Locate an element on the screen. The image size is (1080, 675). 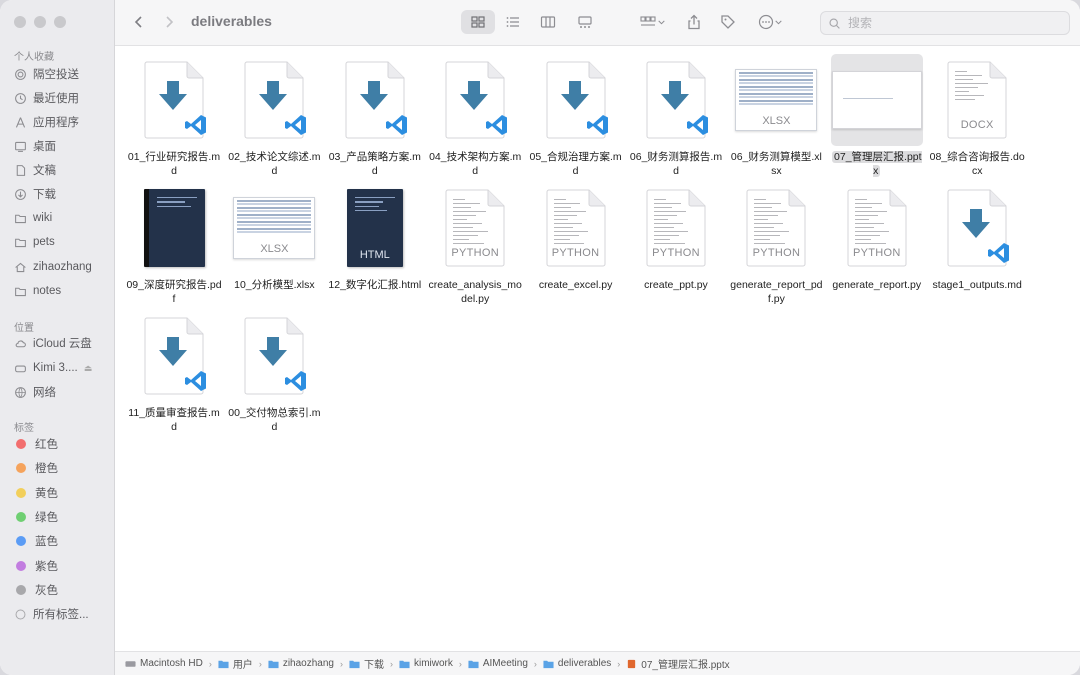
file-item: 01_行业研究报告.md is located at coordinates (174, 116).